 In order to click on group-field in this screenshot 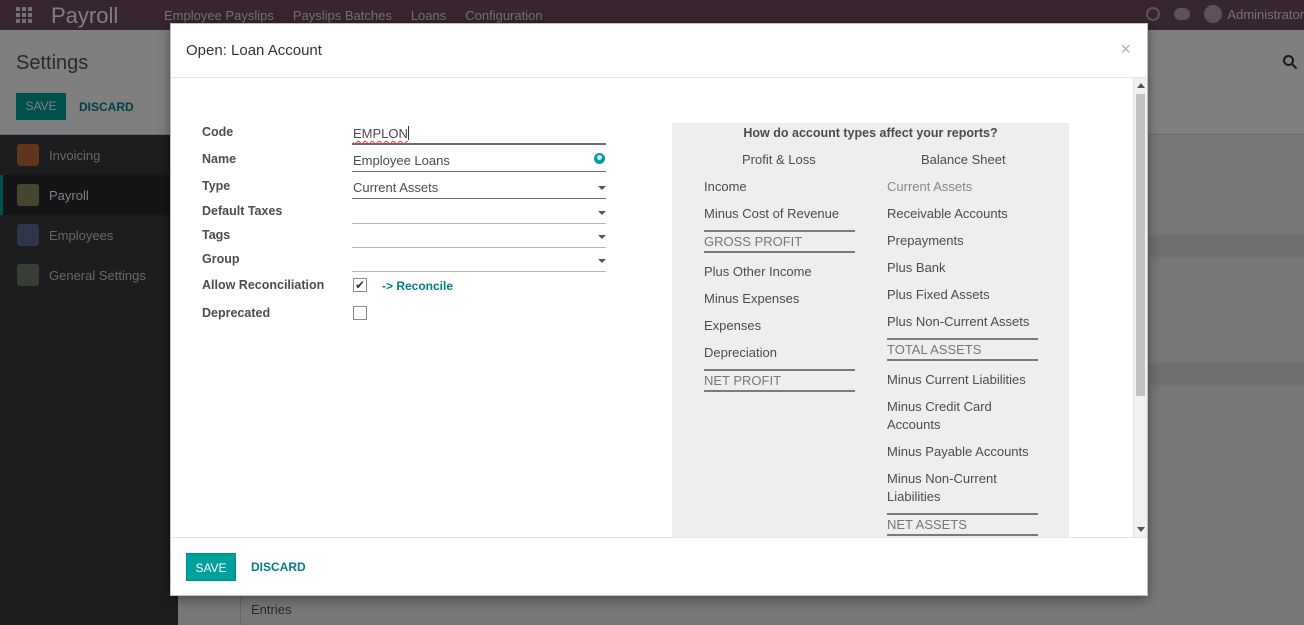, I will do `click(479, 262)`.